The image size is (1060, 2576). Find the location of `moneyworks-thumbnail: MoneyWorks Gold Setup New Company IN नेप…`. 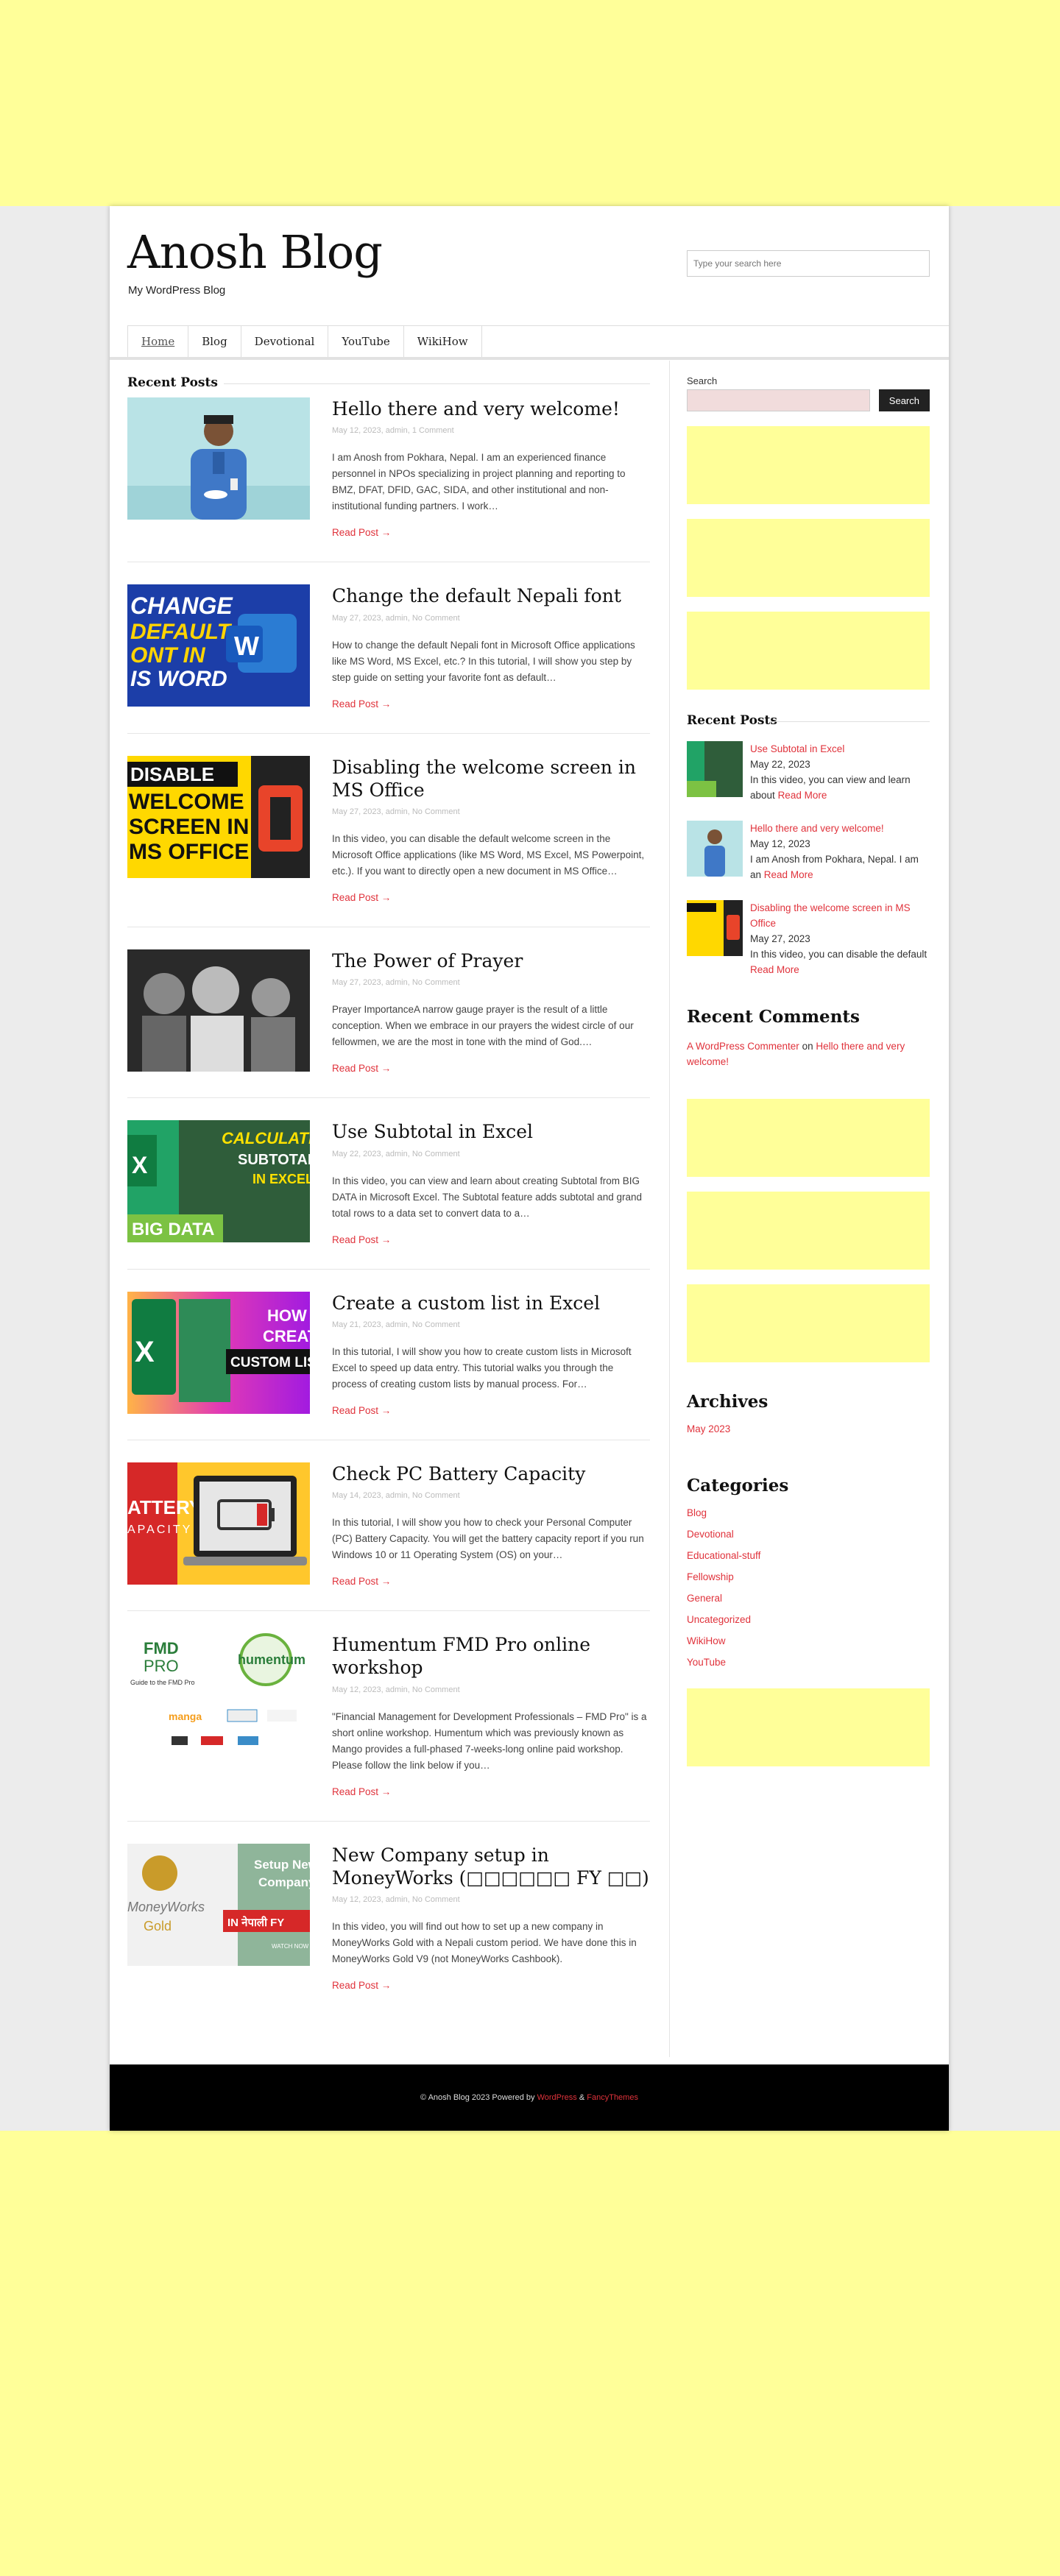

moneyworks-thumbnail: MoneyWorks Gold Setup New Company IN नेप… is located at coordinates (218, 1904).